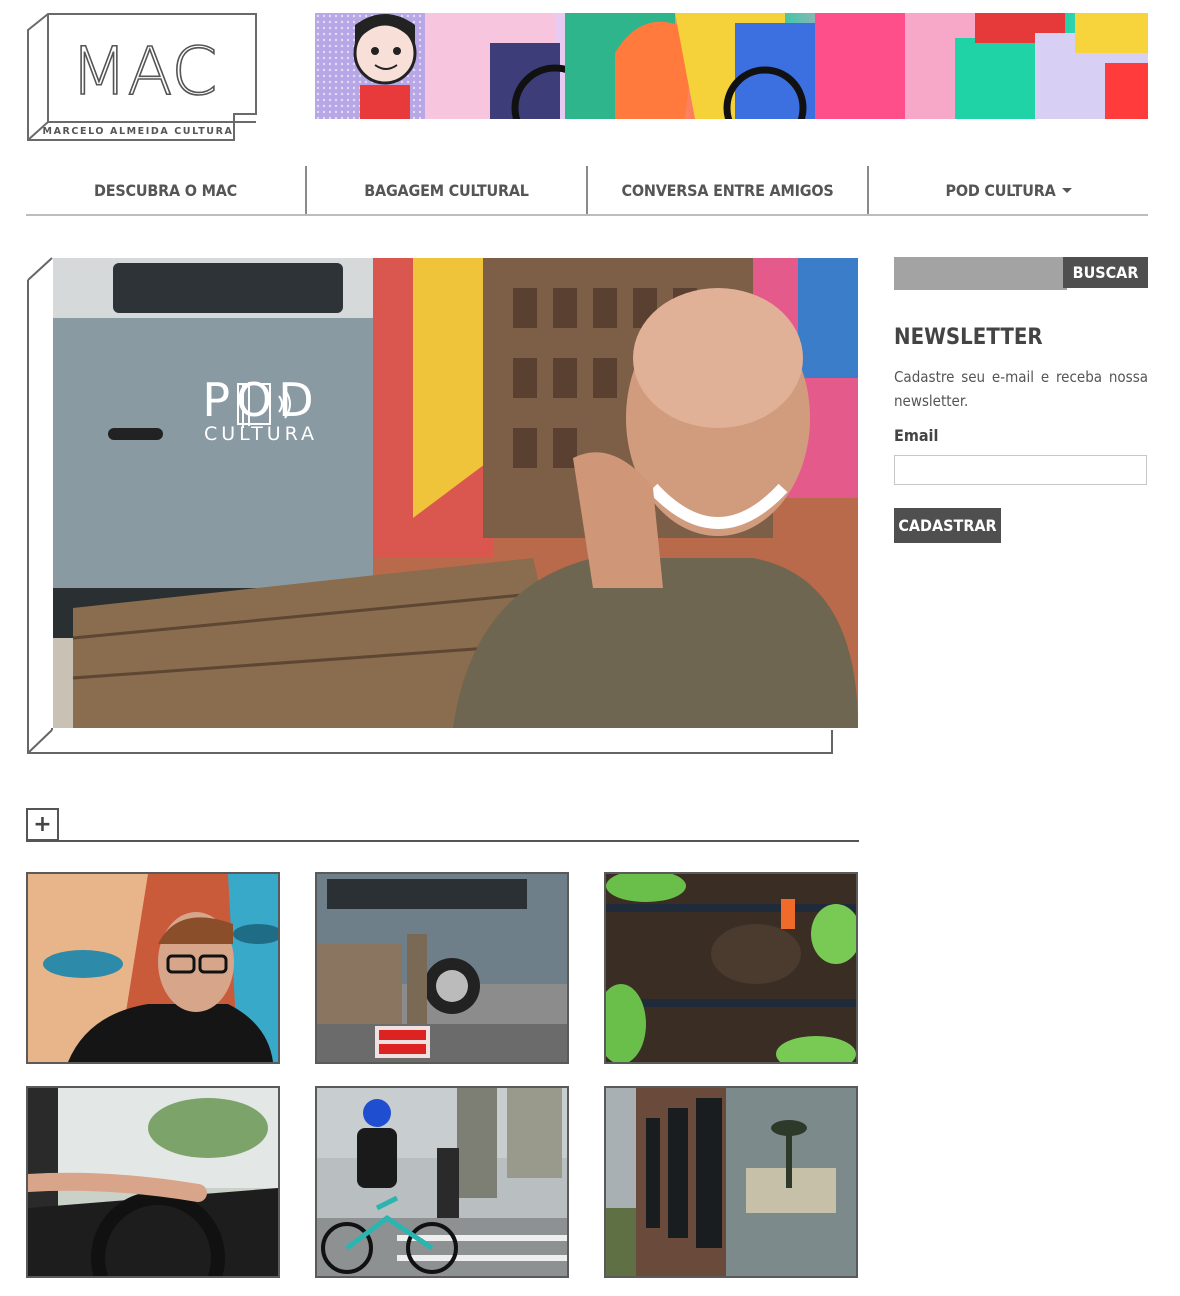  What do you see at coordinates (1000, 190) in the screenshot?
I see `nav-item-label: POD CULTURA` at bounding box center [1000, 190].